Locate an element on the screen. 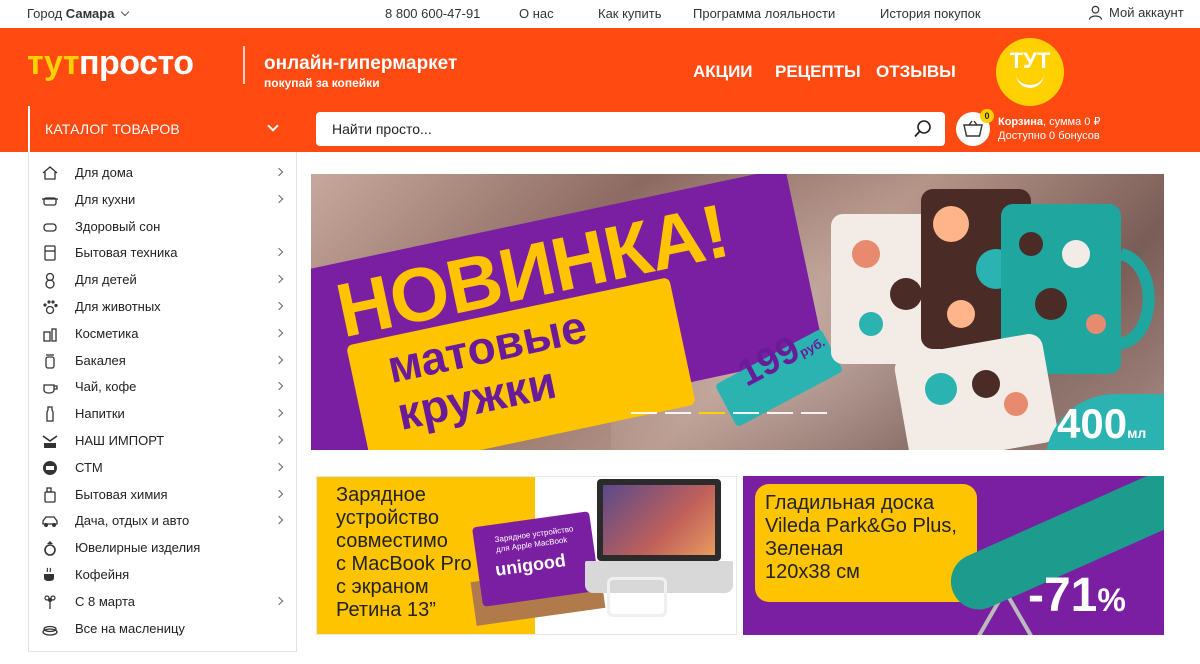 Image resolution: width=1200 pixels, height=664 pixels. import-icon is located at coordinates (50, 441).